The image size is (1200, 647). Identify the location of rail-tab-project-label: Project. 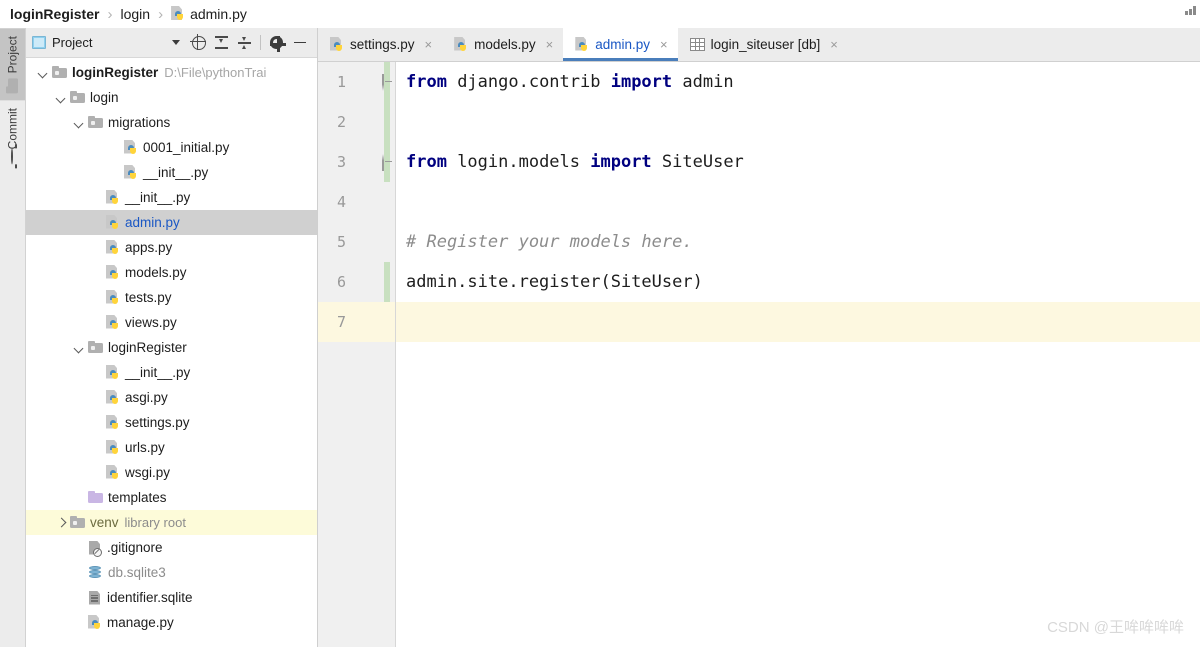
(12, 55).